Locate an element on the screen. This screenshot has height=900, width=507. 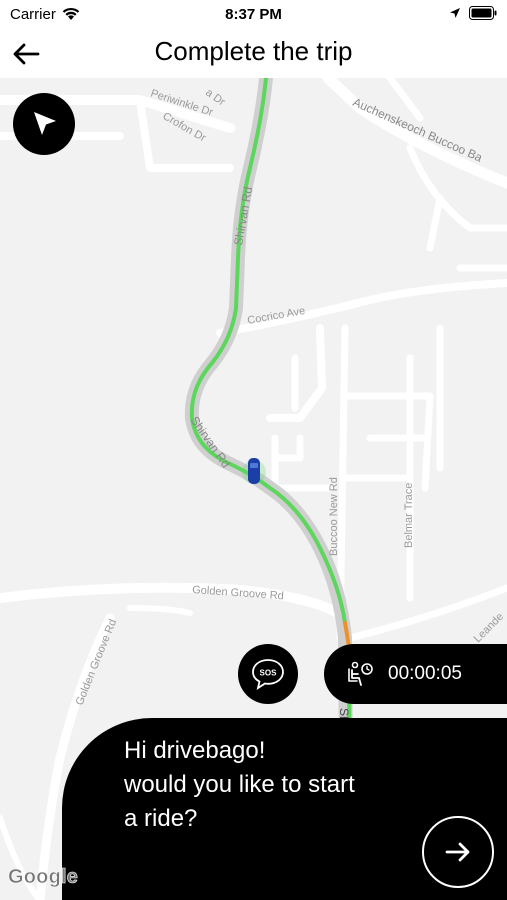
status-time: 8:37 PM is located at coordinates (253, 14).